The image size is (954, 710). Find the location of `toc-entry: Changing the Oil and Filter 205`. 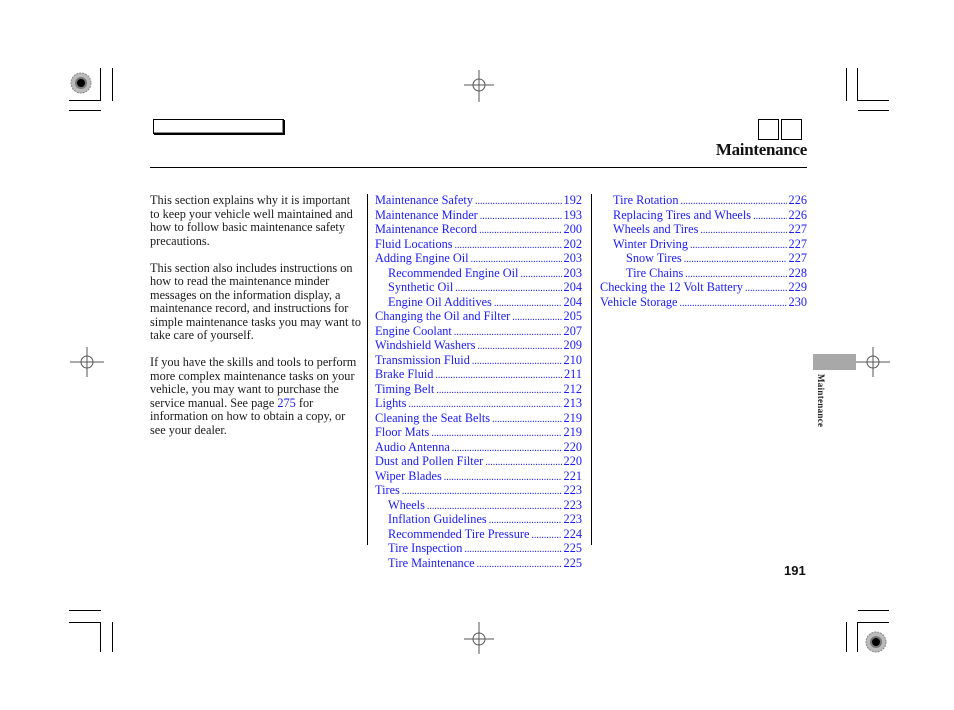

toc-entry: Changing the Oil and Filter 205 is located at coordinates (478, 317).